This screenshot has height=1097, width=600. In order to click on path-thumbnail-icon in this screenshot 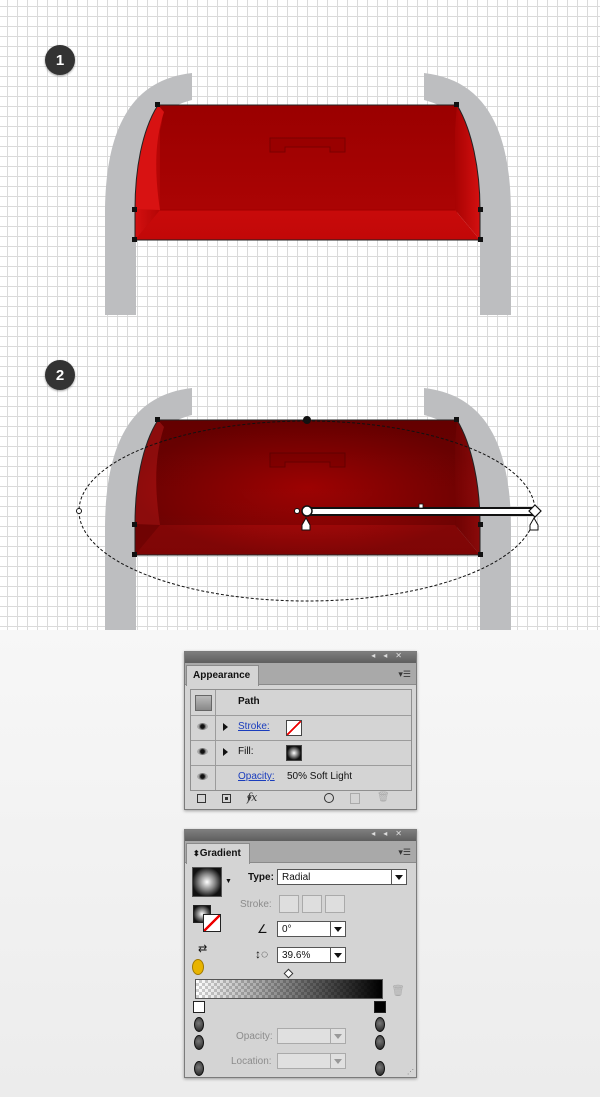, I will do `click(203, 703)`.